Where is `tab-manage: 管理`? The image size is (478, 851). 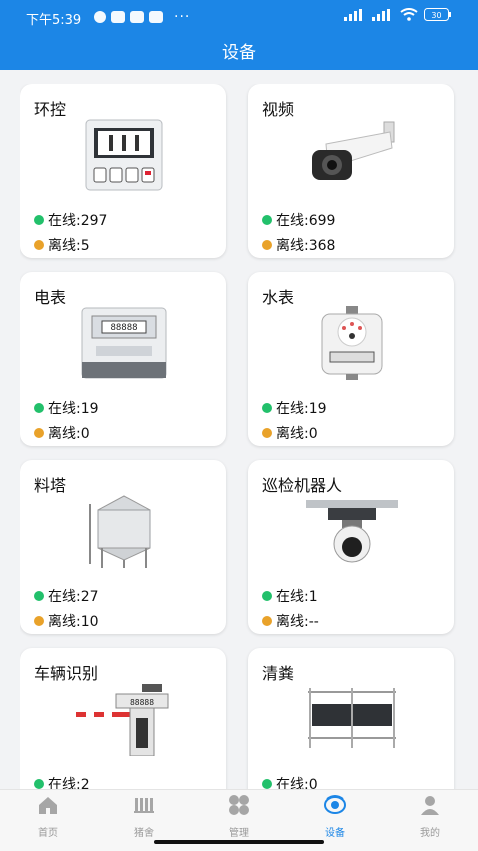 tab-manage: 管理 is located at coordinates (239, 816).